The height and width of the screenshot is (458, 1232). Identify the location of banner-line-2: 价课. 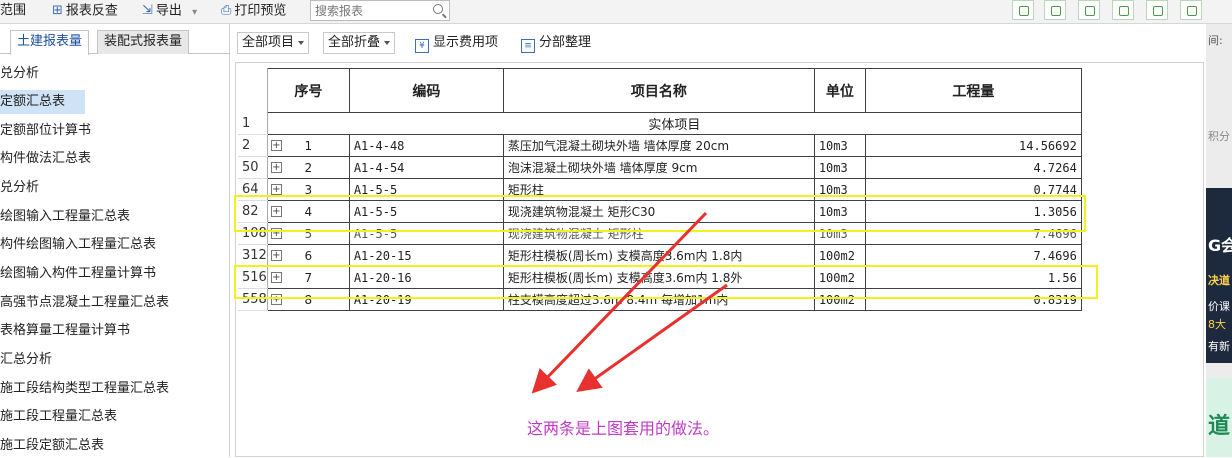
(1219, 306).